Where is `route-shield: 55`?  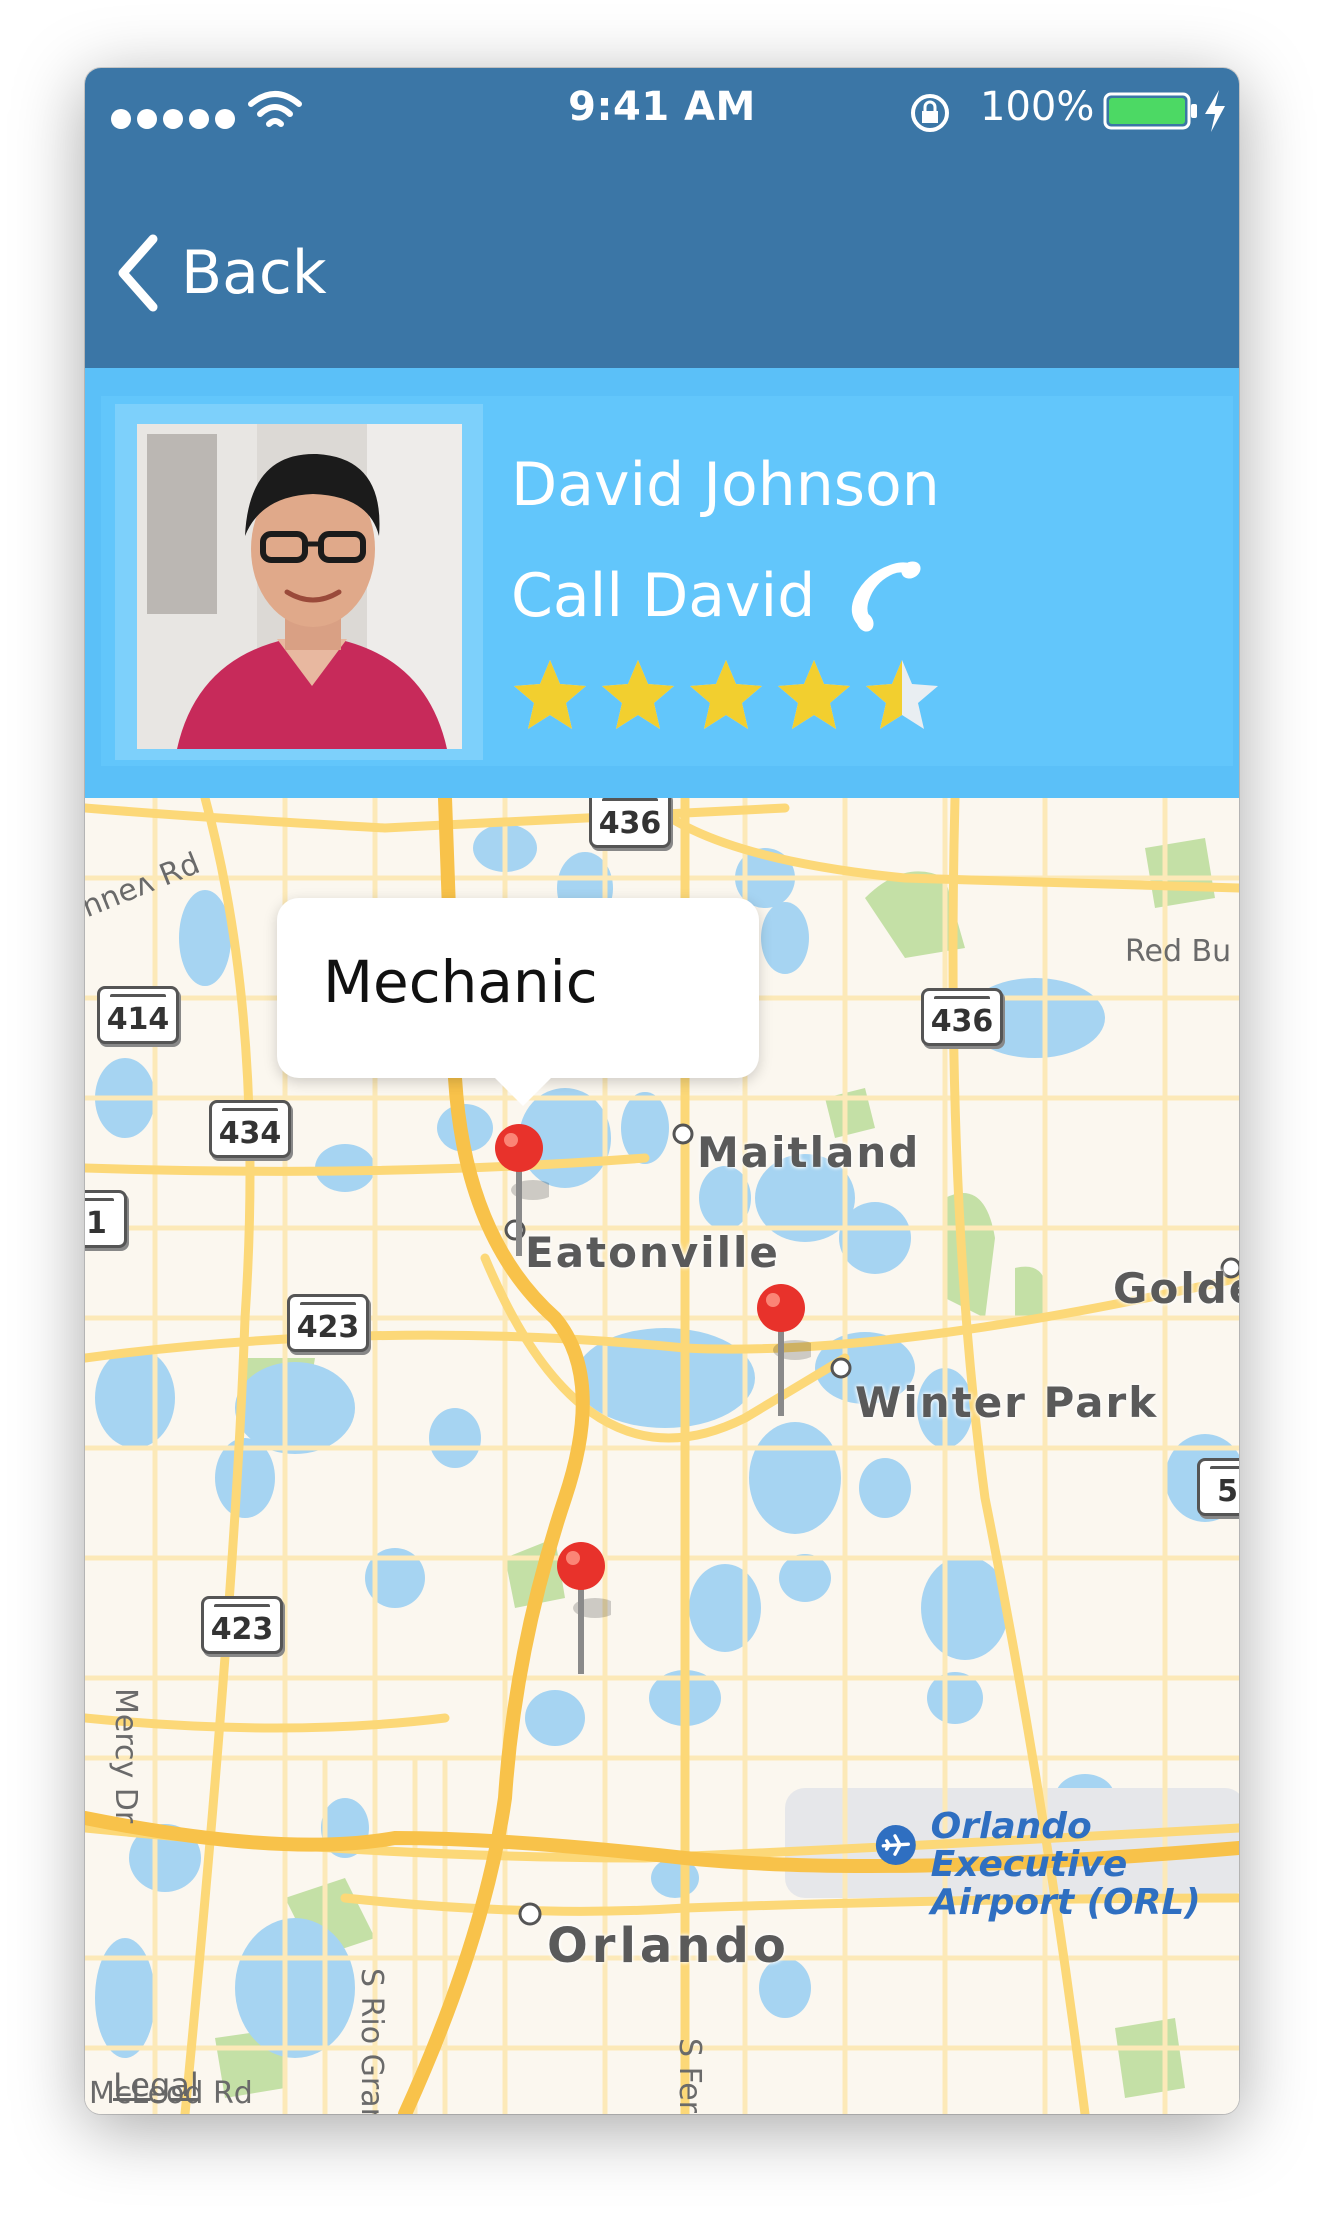
route-shield: 55 is located at coordinates (1218, 1487).